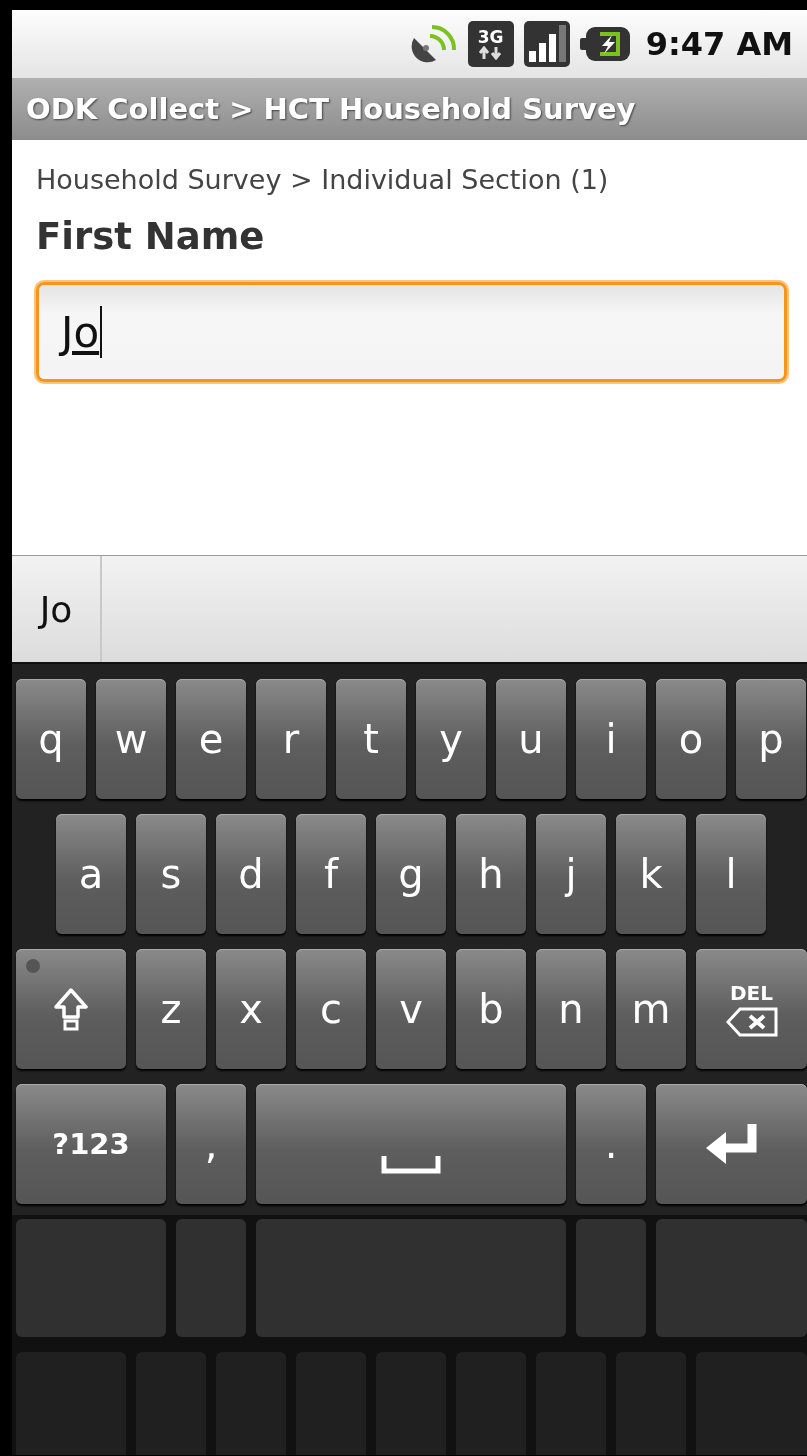  What do you see at coordinates (171, 874) in the screenshot?
I see `letter-key: s` at bounding box center [171, 874].